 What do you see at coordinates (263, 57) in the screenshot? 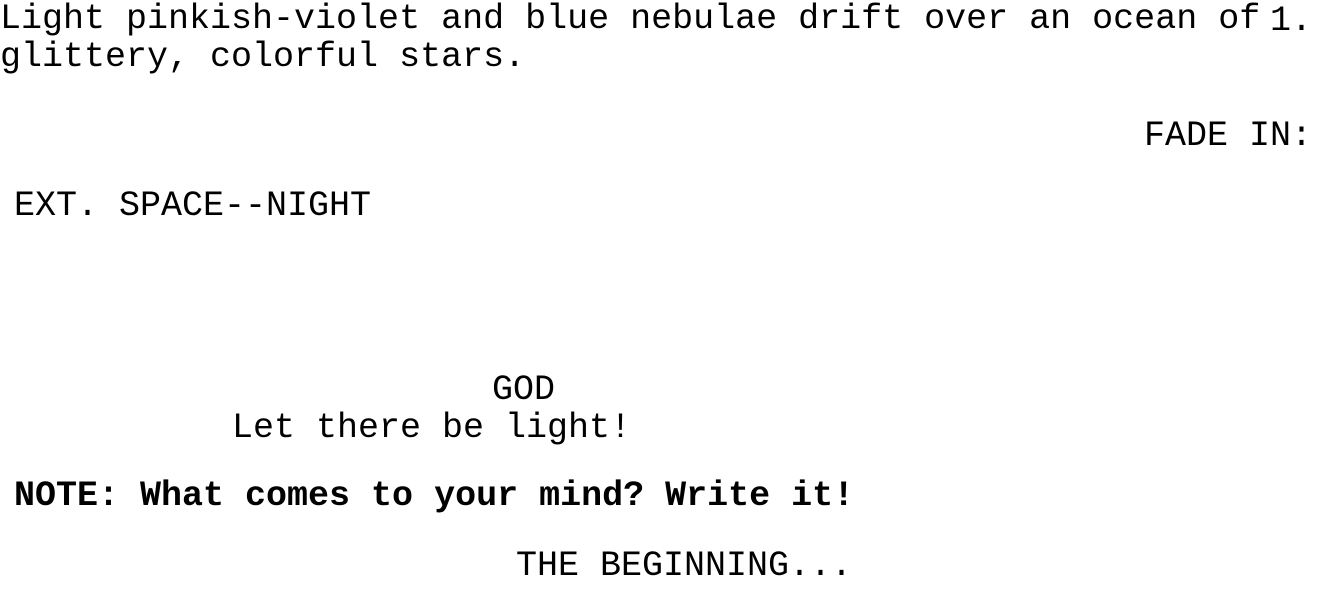
I see `action-line-2: glittery, colorful stars.` at bounding box center [263, 57].